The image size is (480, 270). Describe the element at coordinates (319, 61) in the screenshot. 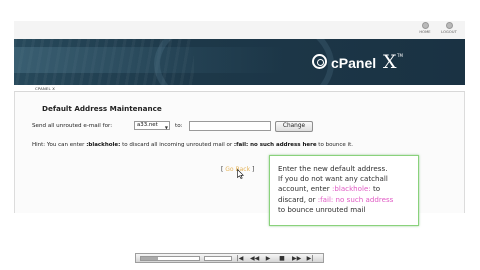

I see `cpanel-logo-icon` at that location.